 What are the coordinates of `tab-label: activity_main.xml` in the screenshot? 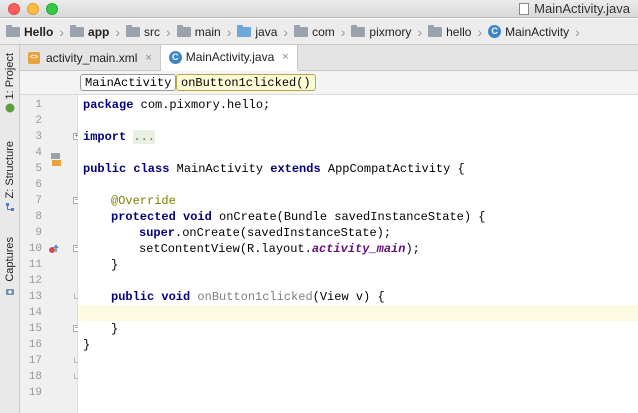 It's located at (92, 57).